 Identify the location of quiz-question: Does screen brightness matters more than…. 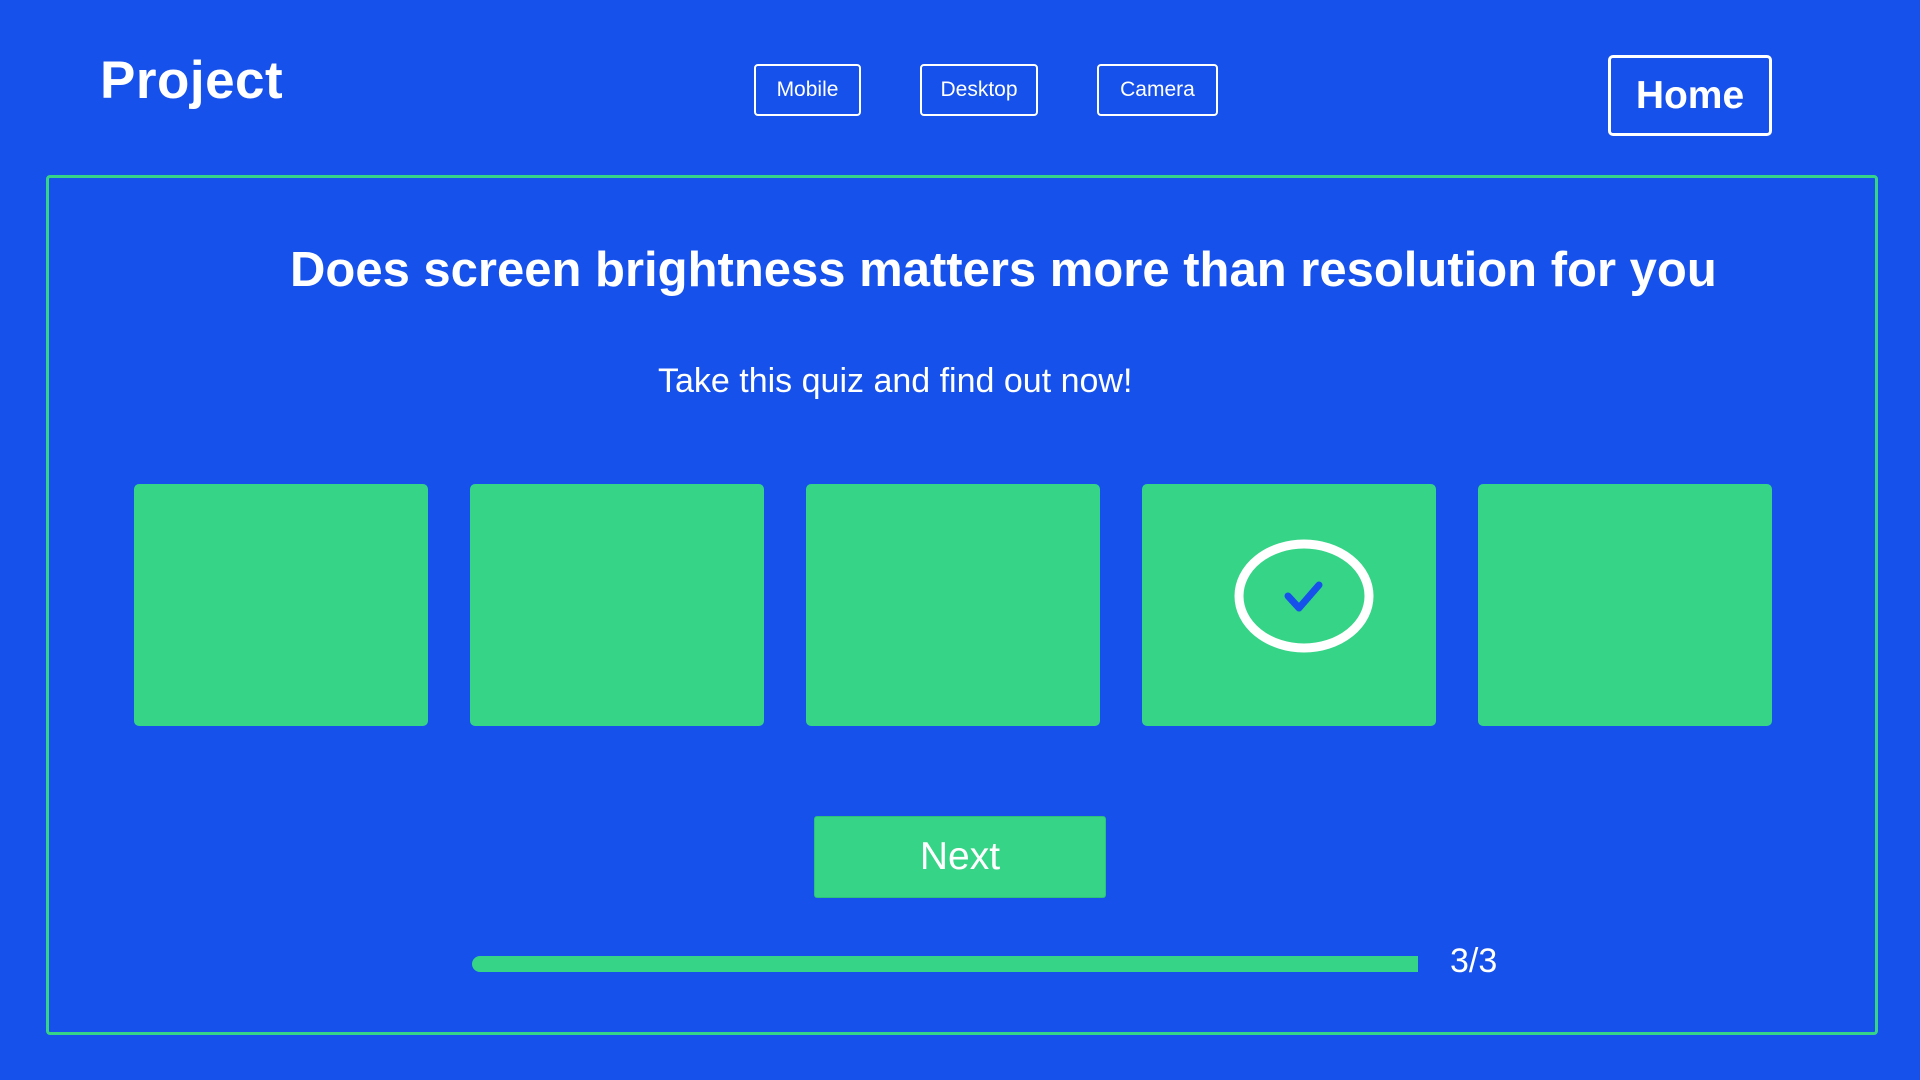
(1003, 270).